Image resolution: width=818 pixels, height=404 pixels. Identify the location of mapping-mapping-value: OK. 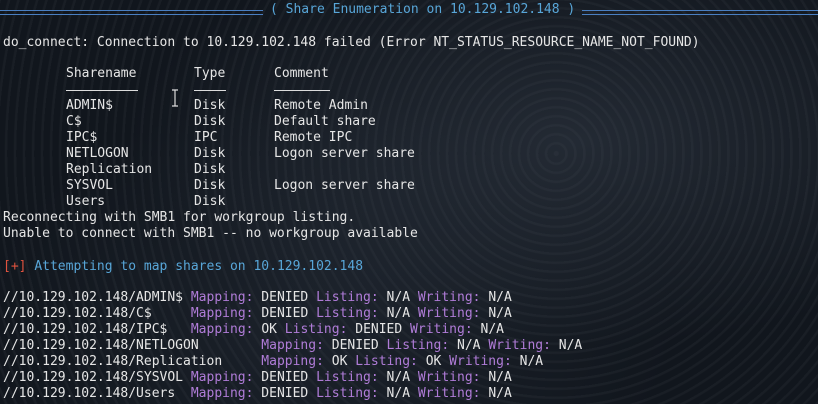
(269, 329).